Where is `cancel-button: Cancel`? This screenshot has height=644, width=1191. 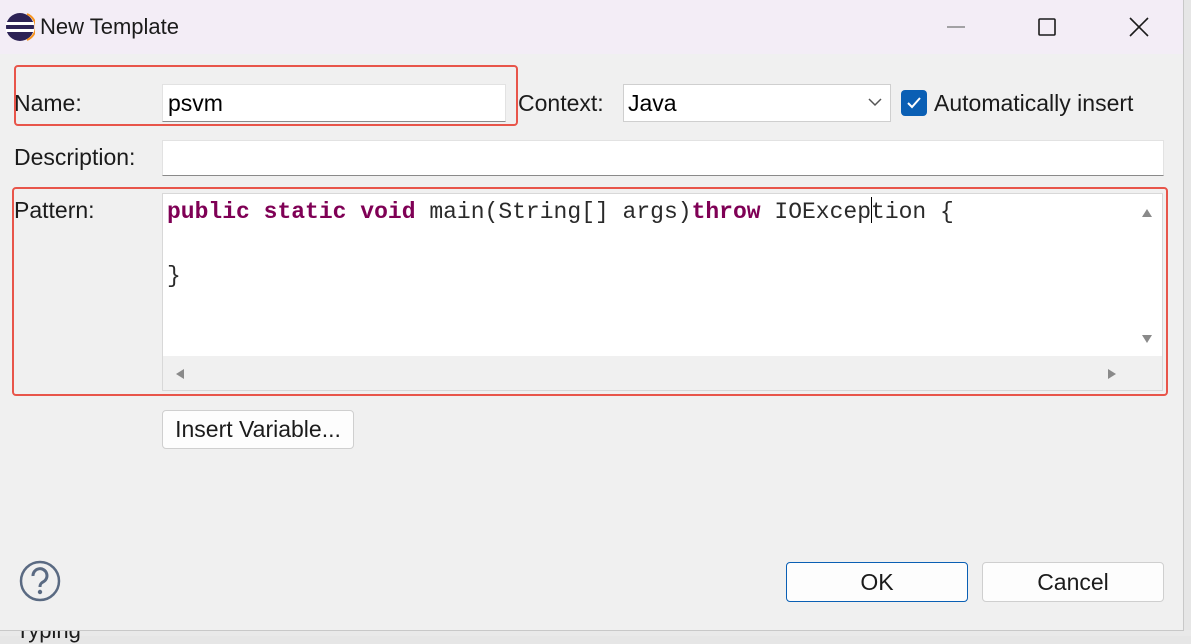
cancel-button: Cancel is located at coordinates (1073, 582).